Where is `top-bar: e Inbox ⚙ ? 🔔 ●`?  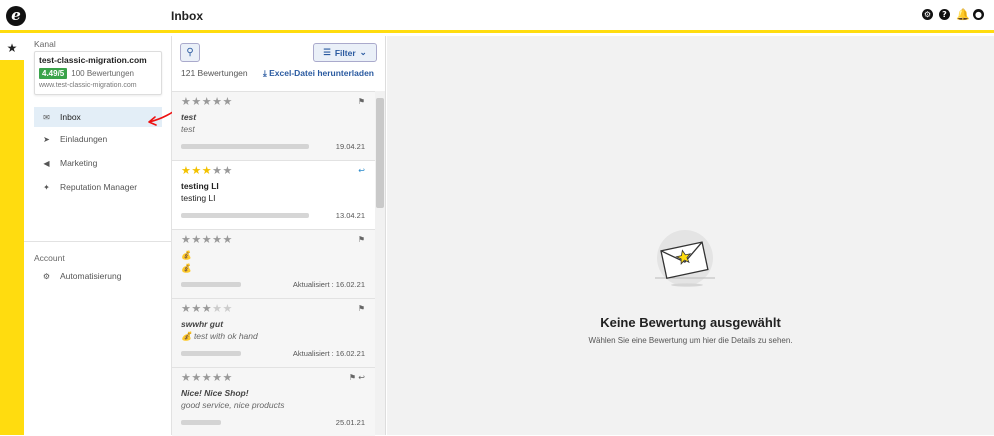 top-bar: e Inbox ⚙ ? 🔔 ● is located at coordinates (497, 16).